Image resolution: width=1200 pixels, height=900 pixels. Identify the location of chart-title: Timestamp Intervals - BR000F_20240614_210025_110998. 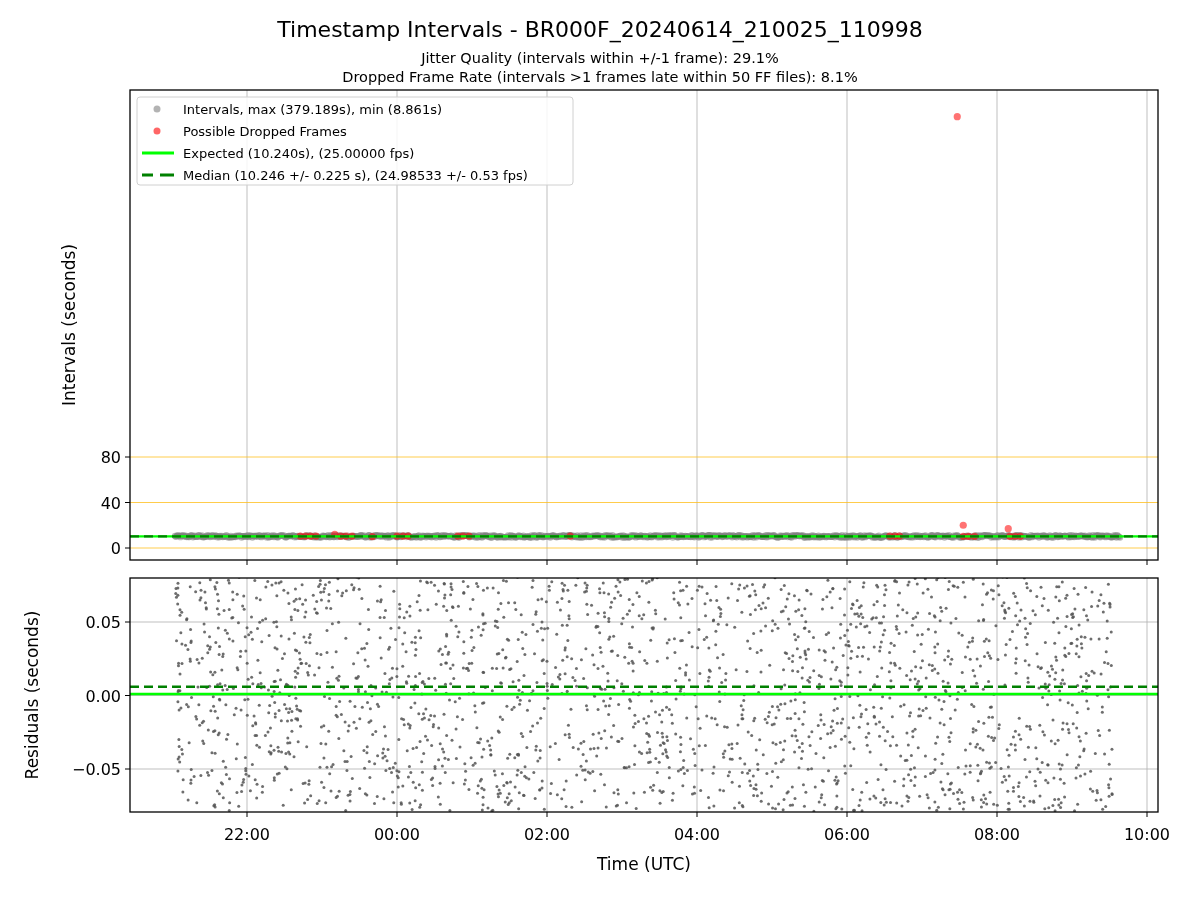
(600, 29).